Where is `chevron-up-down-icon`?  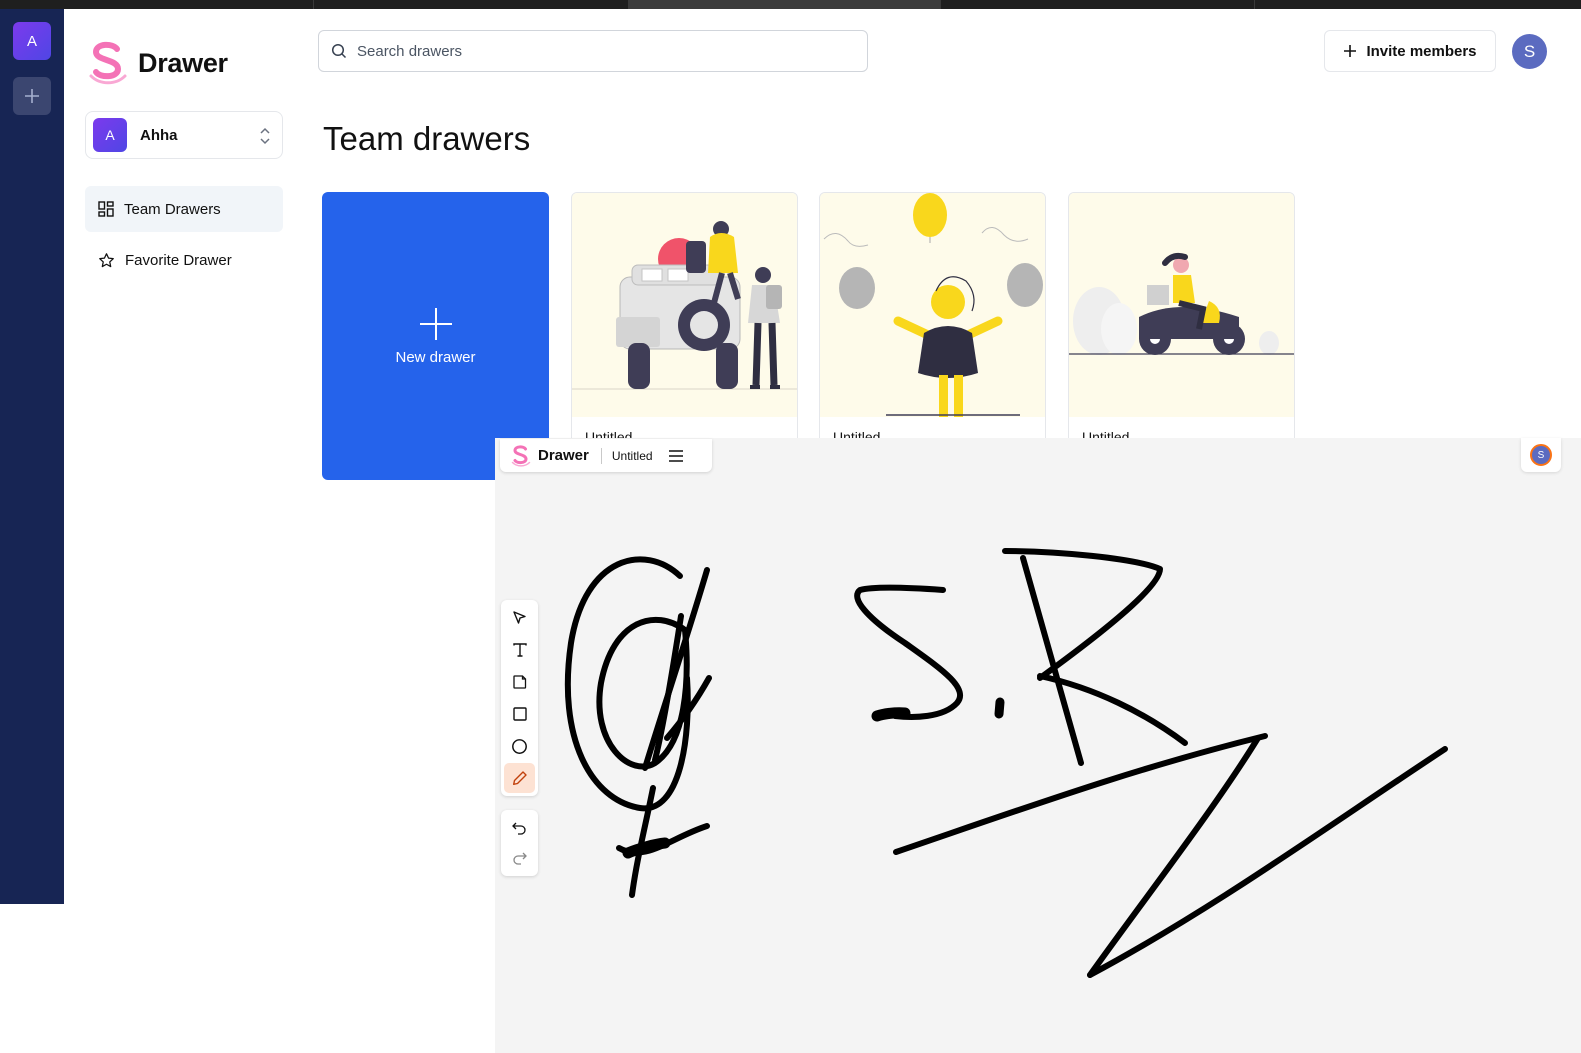 chevron-up-down-icon is located at coordinates (265, 136).